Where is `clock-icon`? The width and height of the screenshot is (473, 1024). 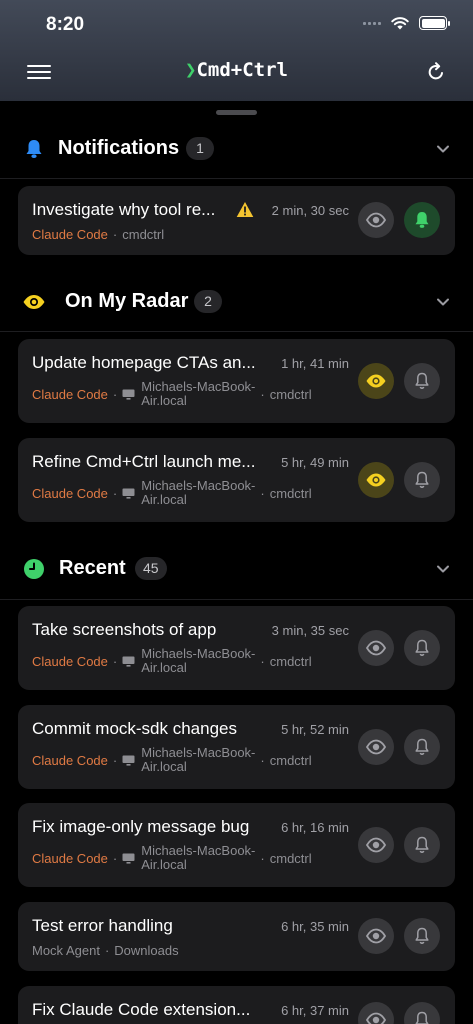
clock-icon is located at coordinates (34, 569).